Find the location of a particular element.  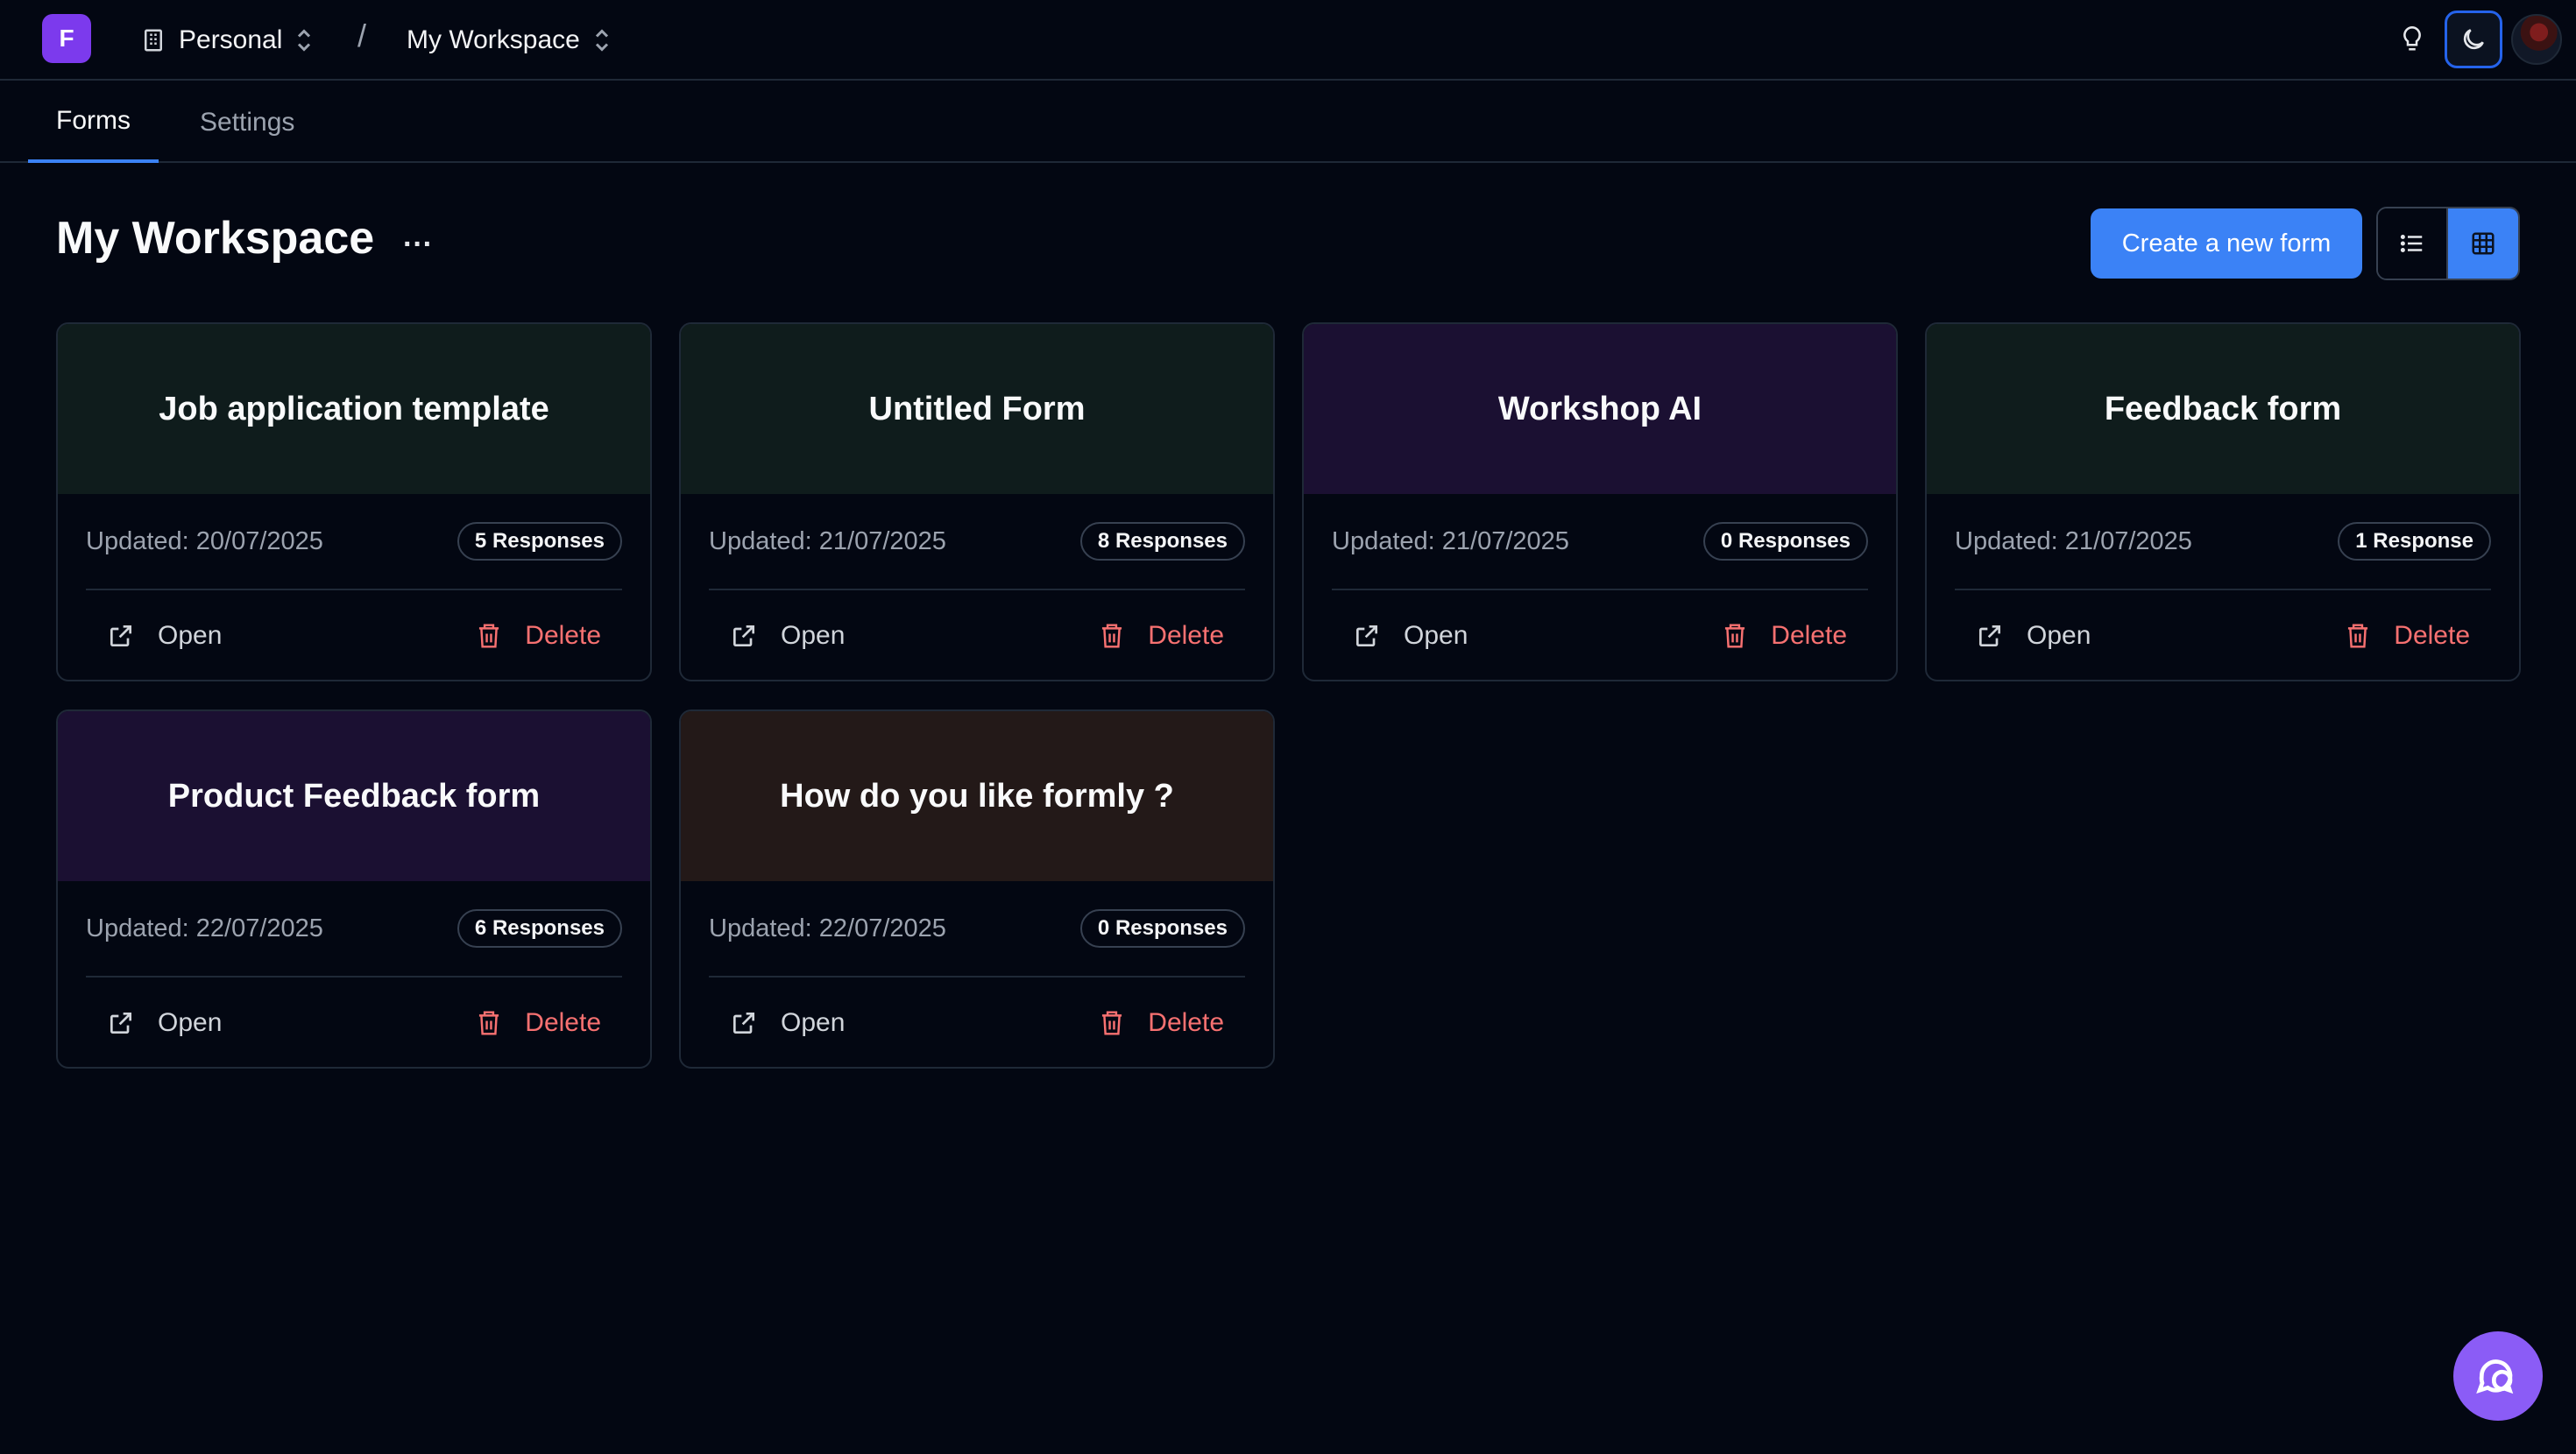

org-label: Personal is located at coordinates (231, 39).